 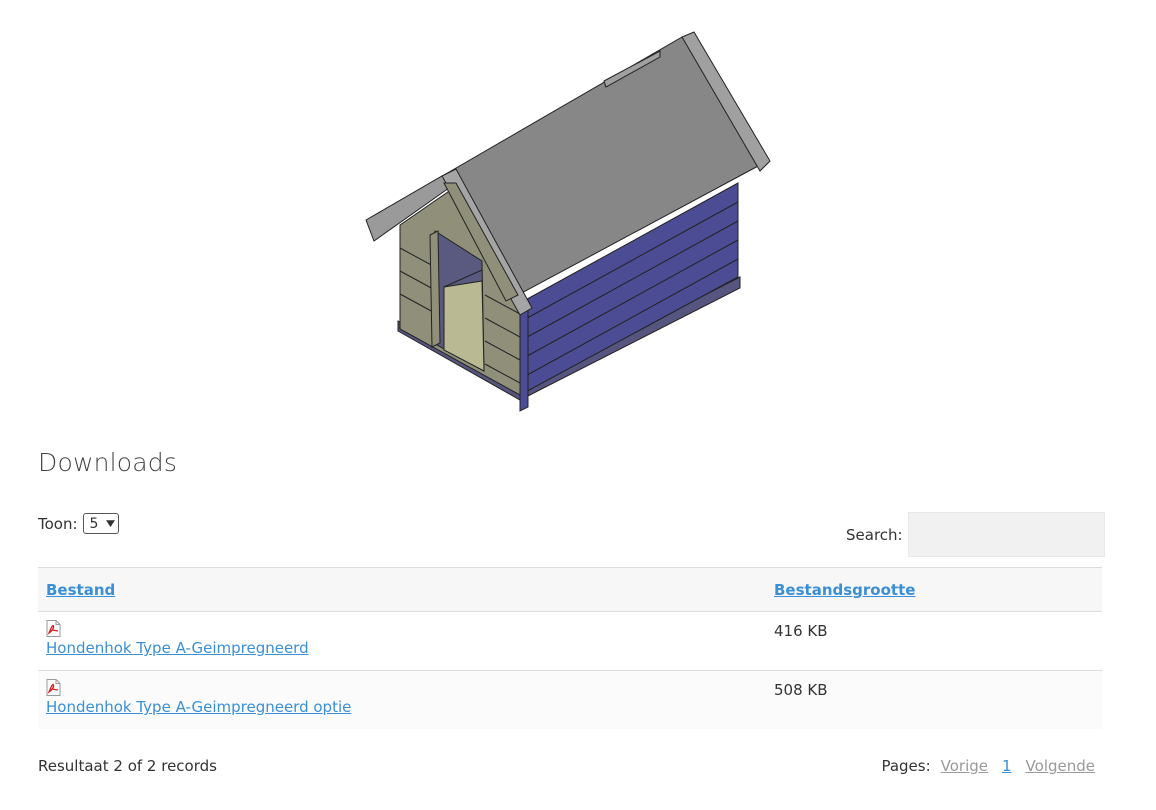 What do you see at coordinates (934, 589) in the screenshot?
I see `header-cell-size: Bestandsgrootte` at bounding box center [934, 589].